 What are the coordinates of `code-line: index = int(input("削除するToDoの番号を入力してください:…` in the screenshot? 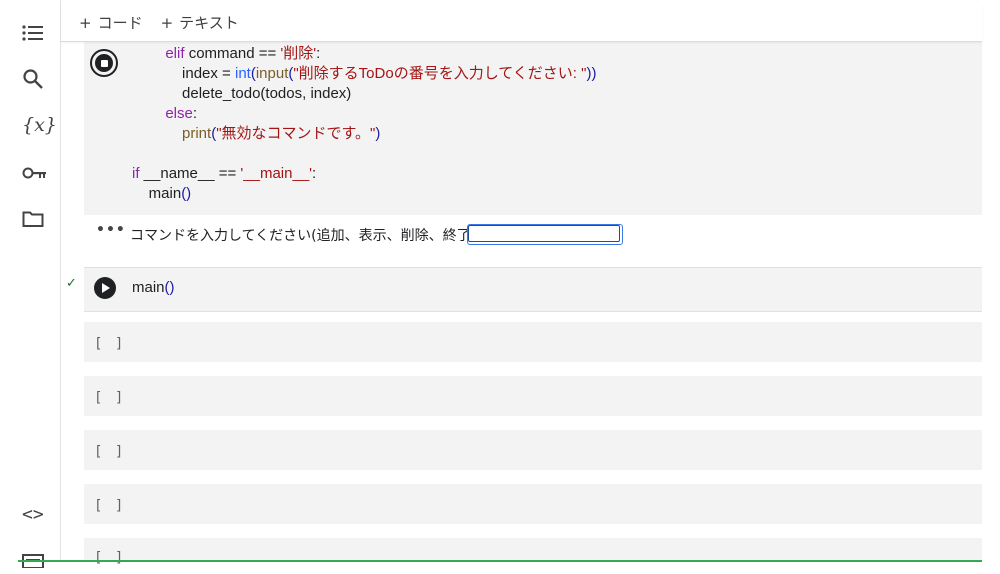 It's located at (364, 74).